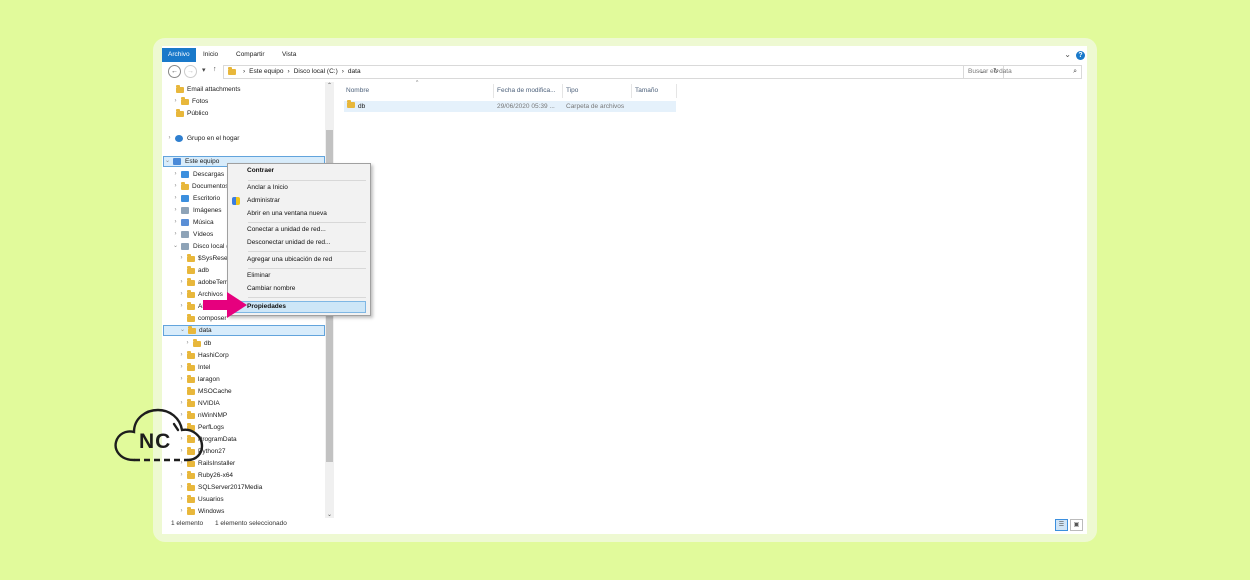 The height and width of the screenshot is (580, 1250). What do you see at coordinates (214, 258) in the screenshot?
I see `tree-item-label: $SysReset` at bounding box center [214, 258].